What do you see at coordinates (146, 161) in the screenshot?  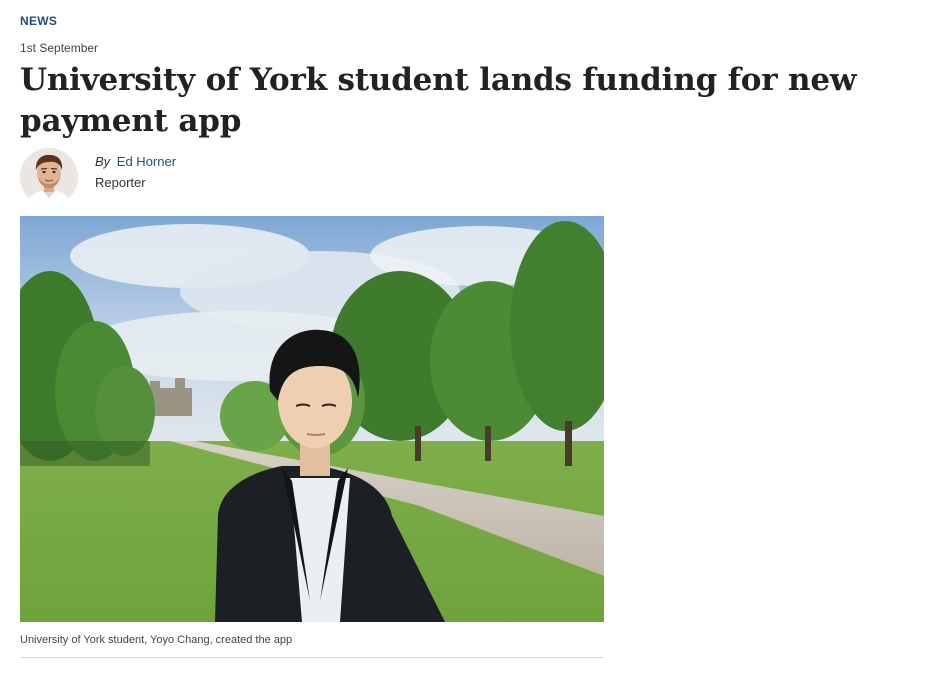 I see `author-name-link: Ed Horner` at bounding box center [146, 161].